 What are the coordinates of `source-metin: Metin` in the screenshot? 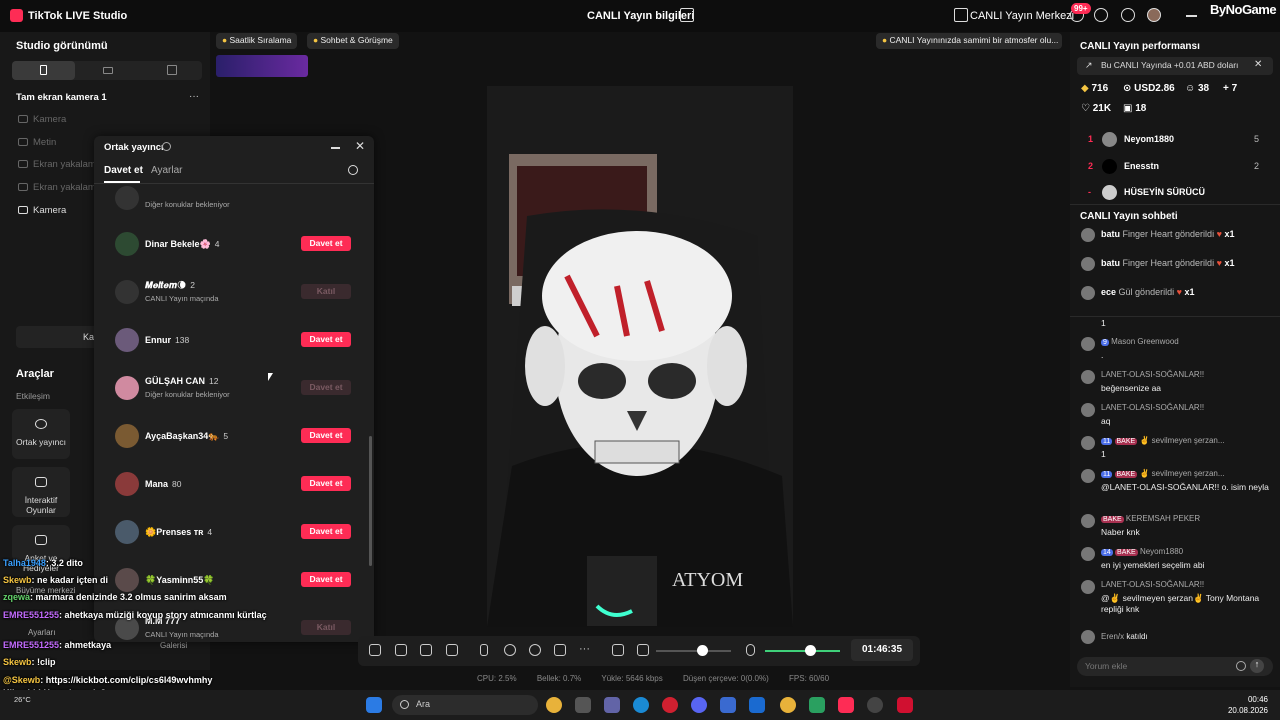 It's located at (44, 142).